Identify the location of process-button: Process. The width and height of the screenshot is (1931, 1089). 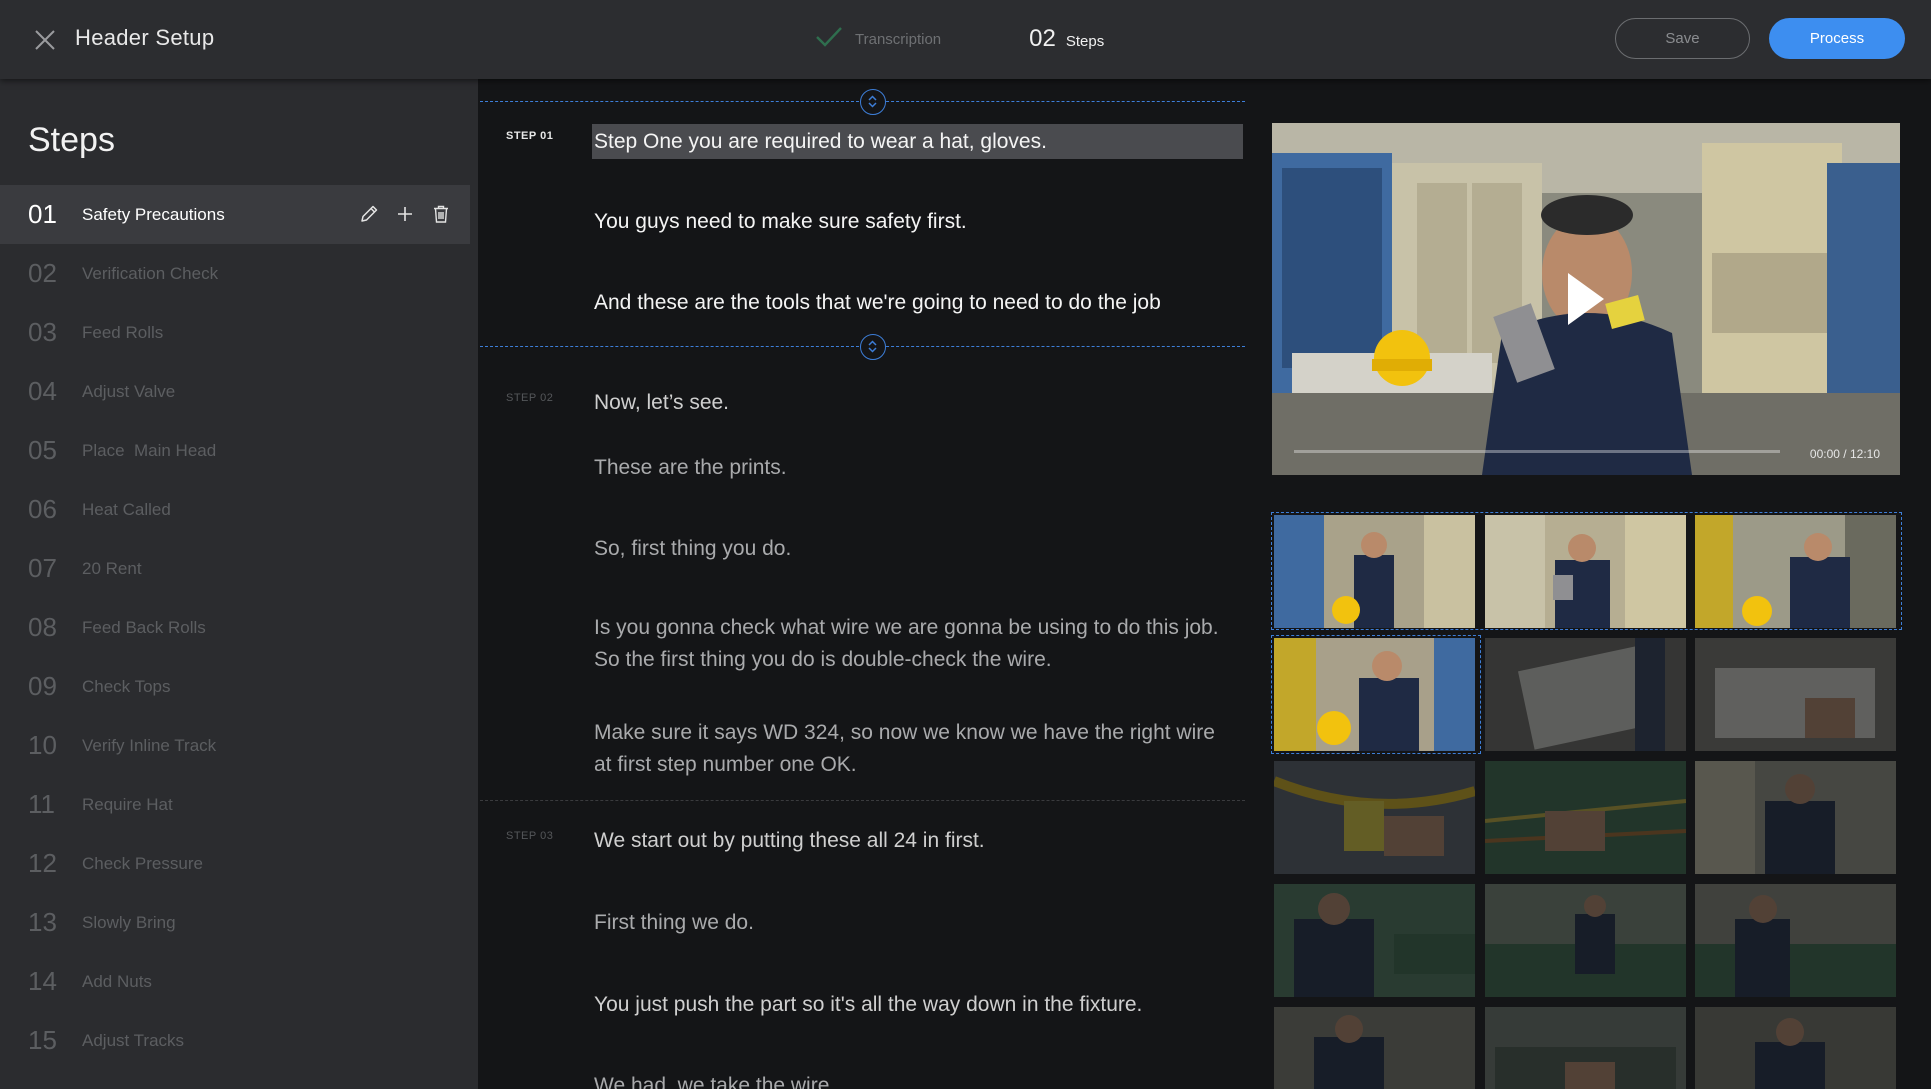
(1837, 38).